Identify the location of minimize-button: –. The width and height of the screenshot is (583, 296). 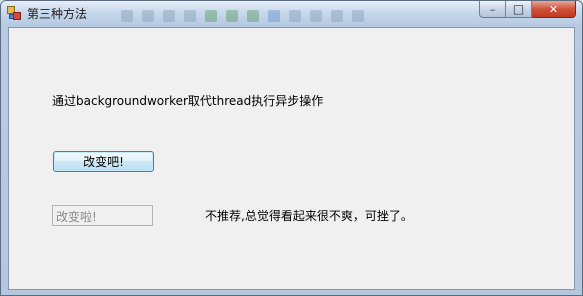
(492, 9).